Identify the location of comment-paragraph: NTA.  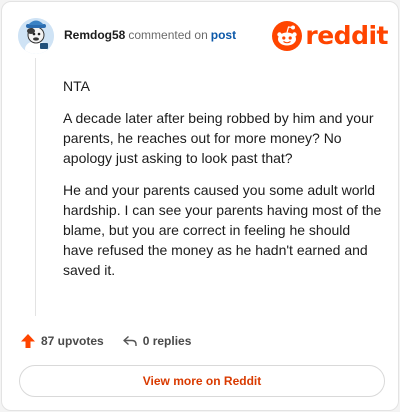
(76, 86).